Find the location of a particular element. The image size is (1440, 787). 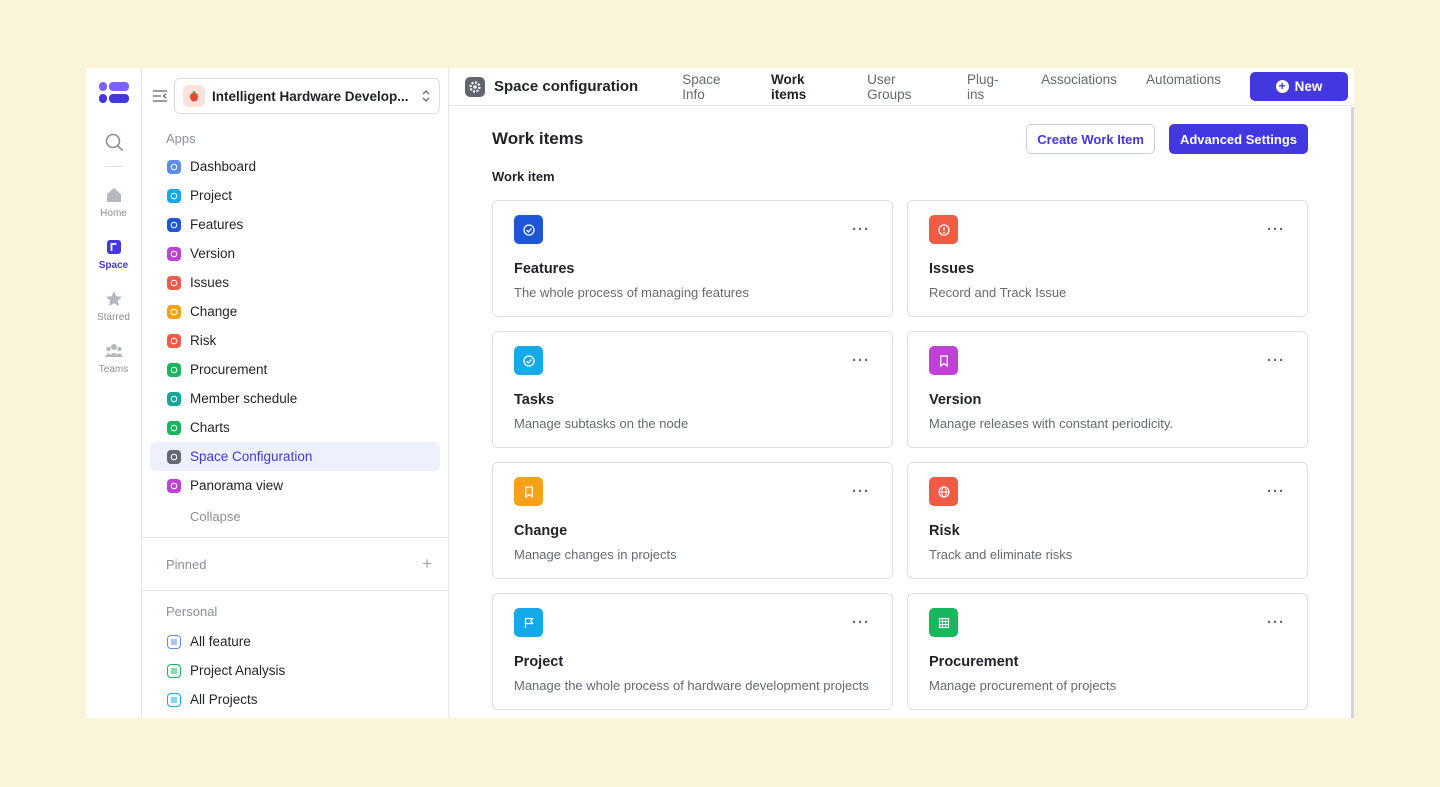

collapse-sidebar-icon is located at coordinates (160, 96).